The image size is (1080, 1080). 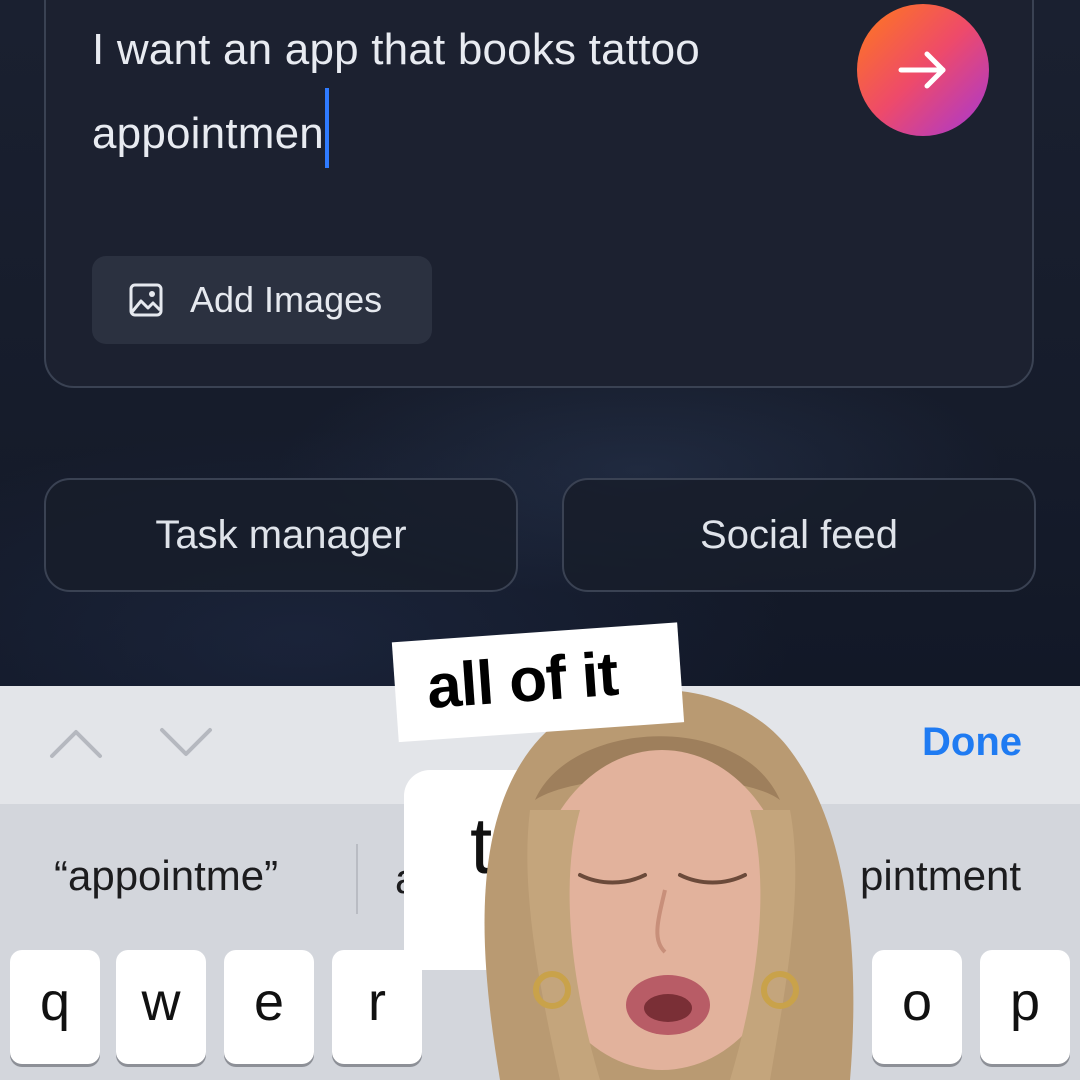 What do you see at coordinates (166, 876) in the screenshot?
I see `suggestion-literal: “appointme”` at bounding box center [166, 876].